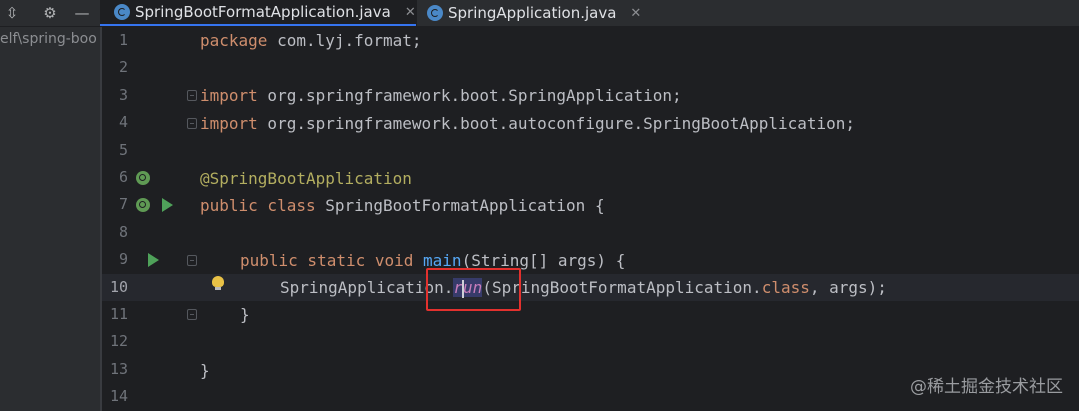 Image resolution: width=1079 pixels, height=411 pixels. I want to click on line-number: 8, so click(115, 232).